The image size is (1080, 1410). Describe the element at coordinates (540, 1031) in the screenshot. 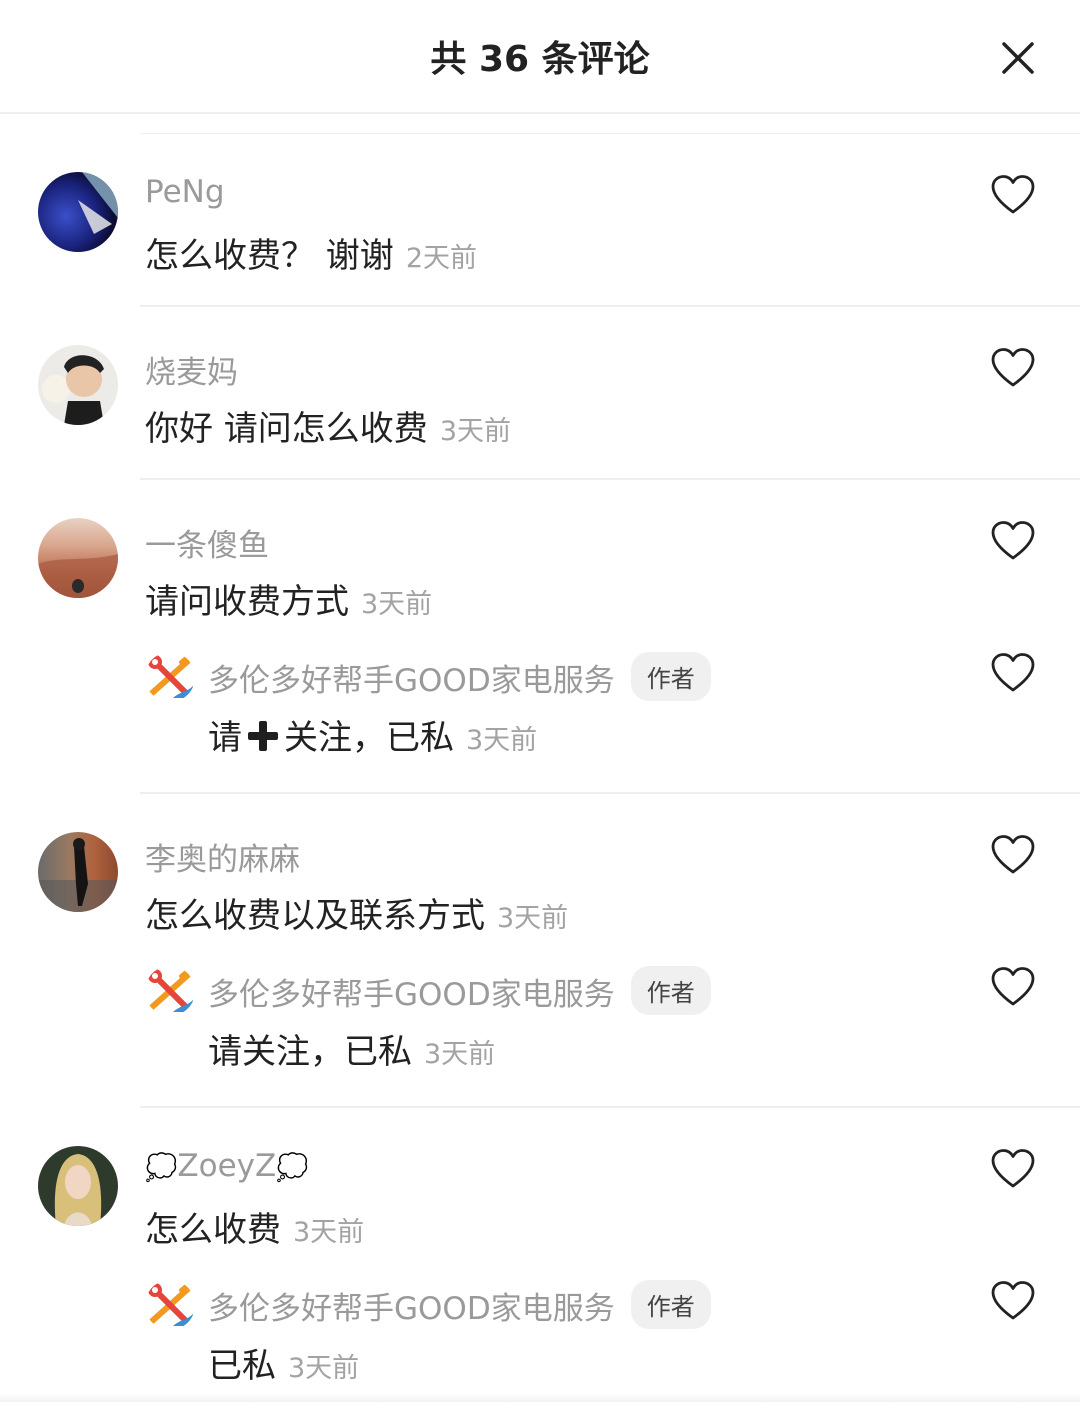

I see `author-reply: 多伦多好帮手GOOD家电服务 作者 请关注，已私 3天前` at that location.